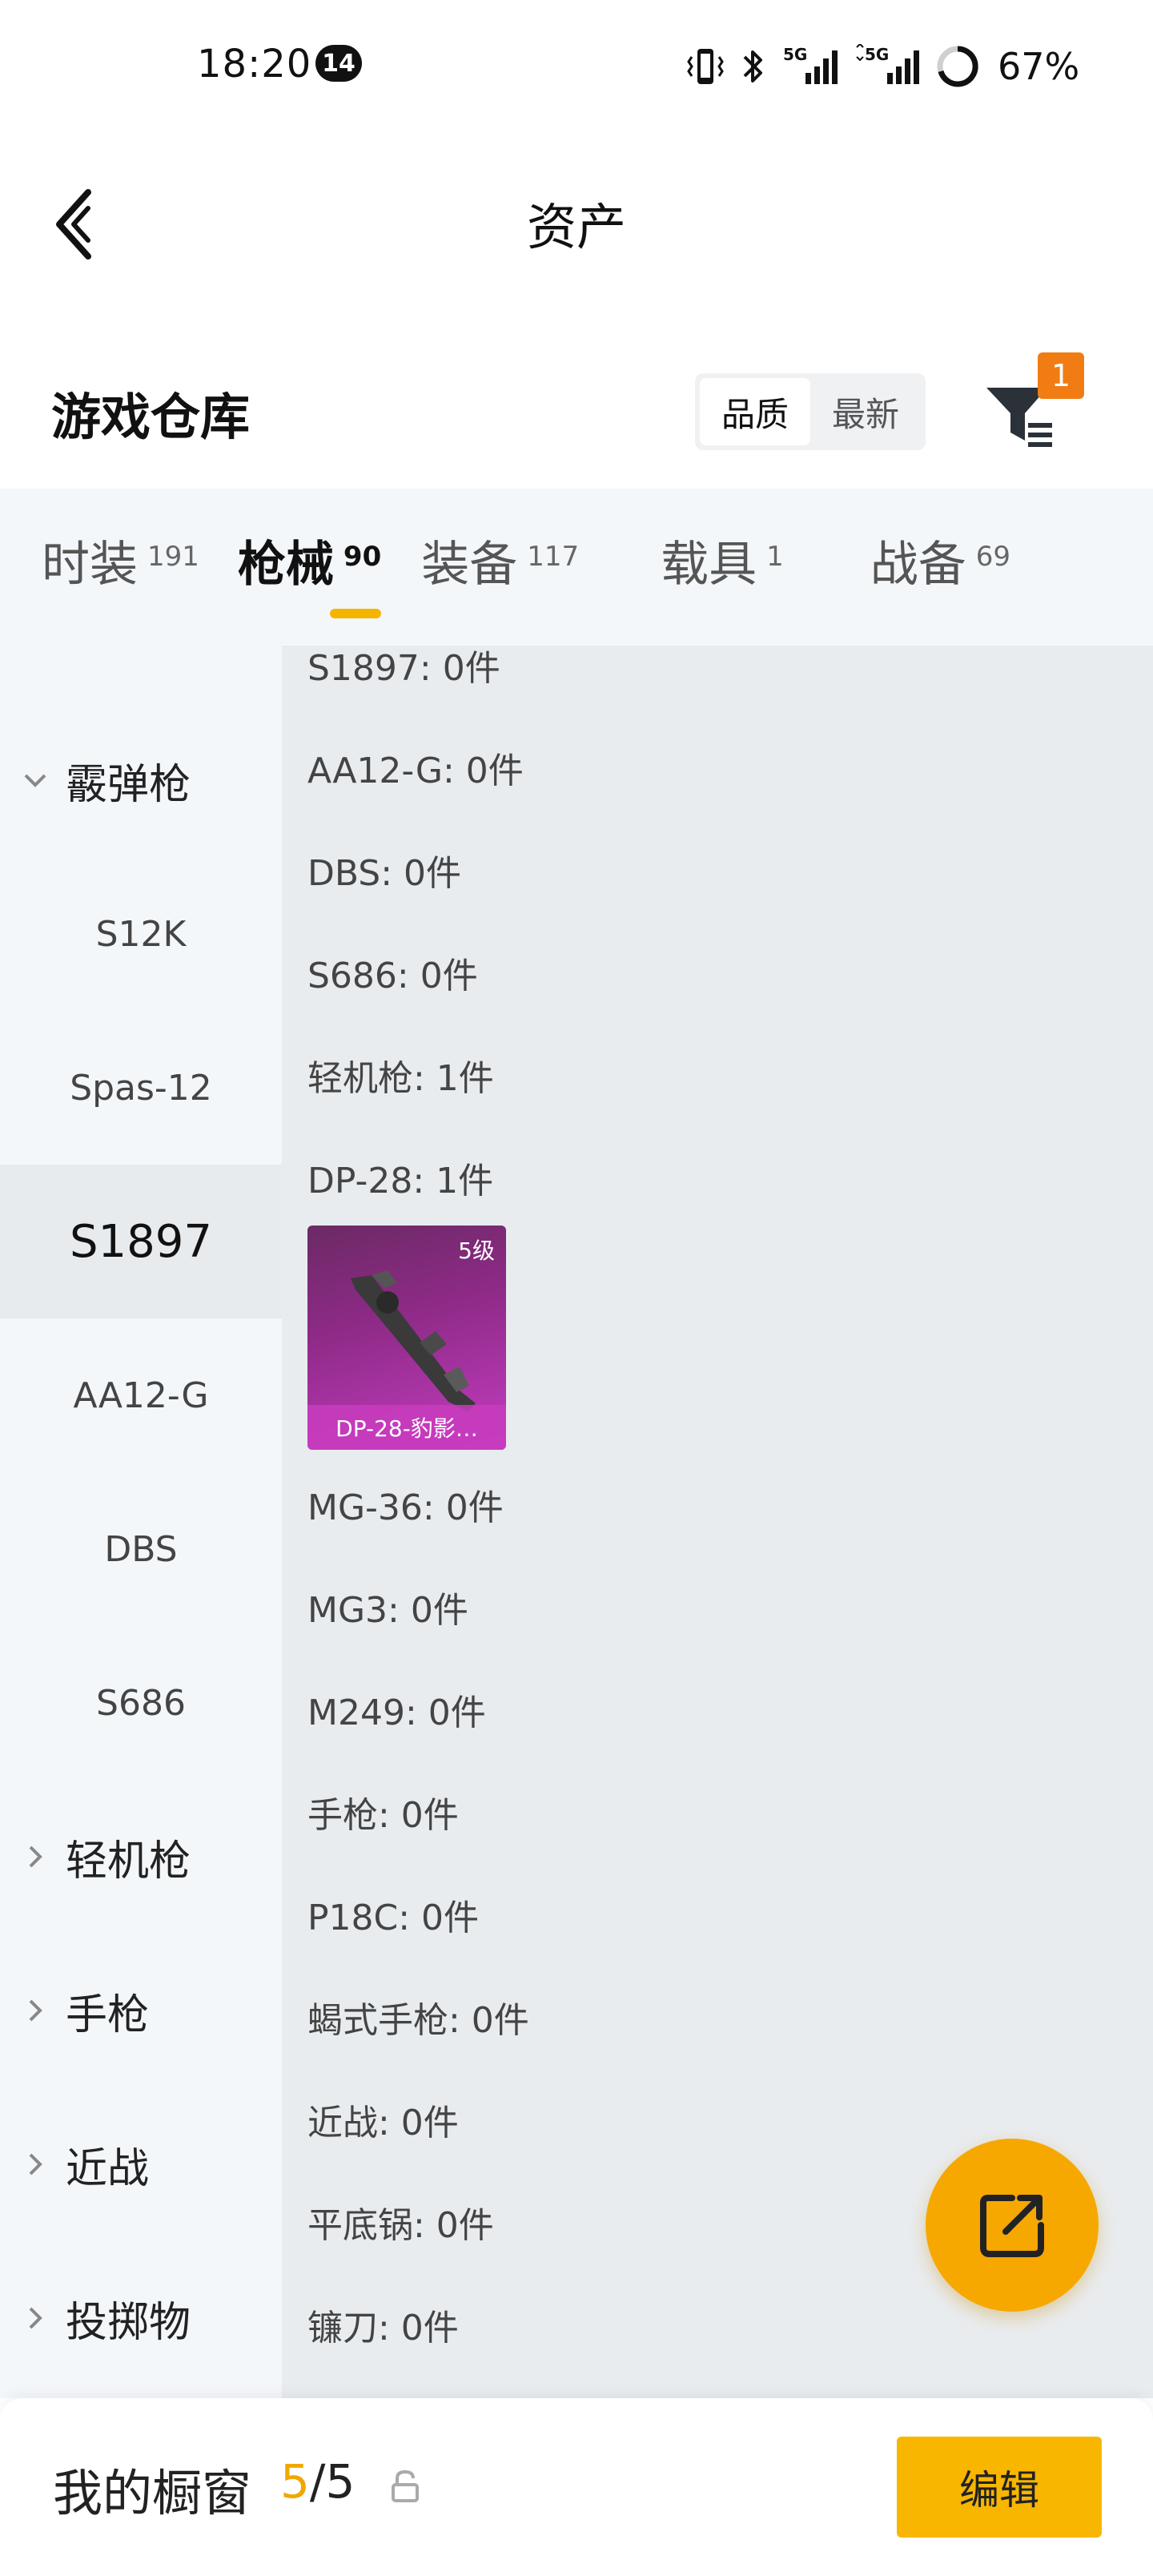  What do you see at coordinates (141, 934) in the screenshot?
I see `nav-item-s12k: S12K` at bounding box center [141, 934].